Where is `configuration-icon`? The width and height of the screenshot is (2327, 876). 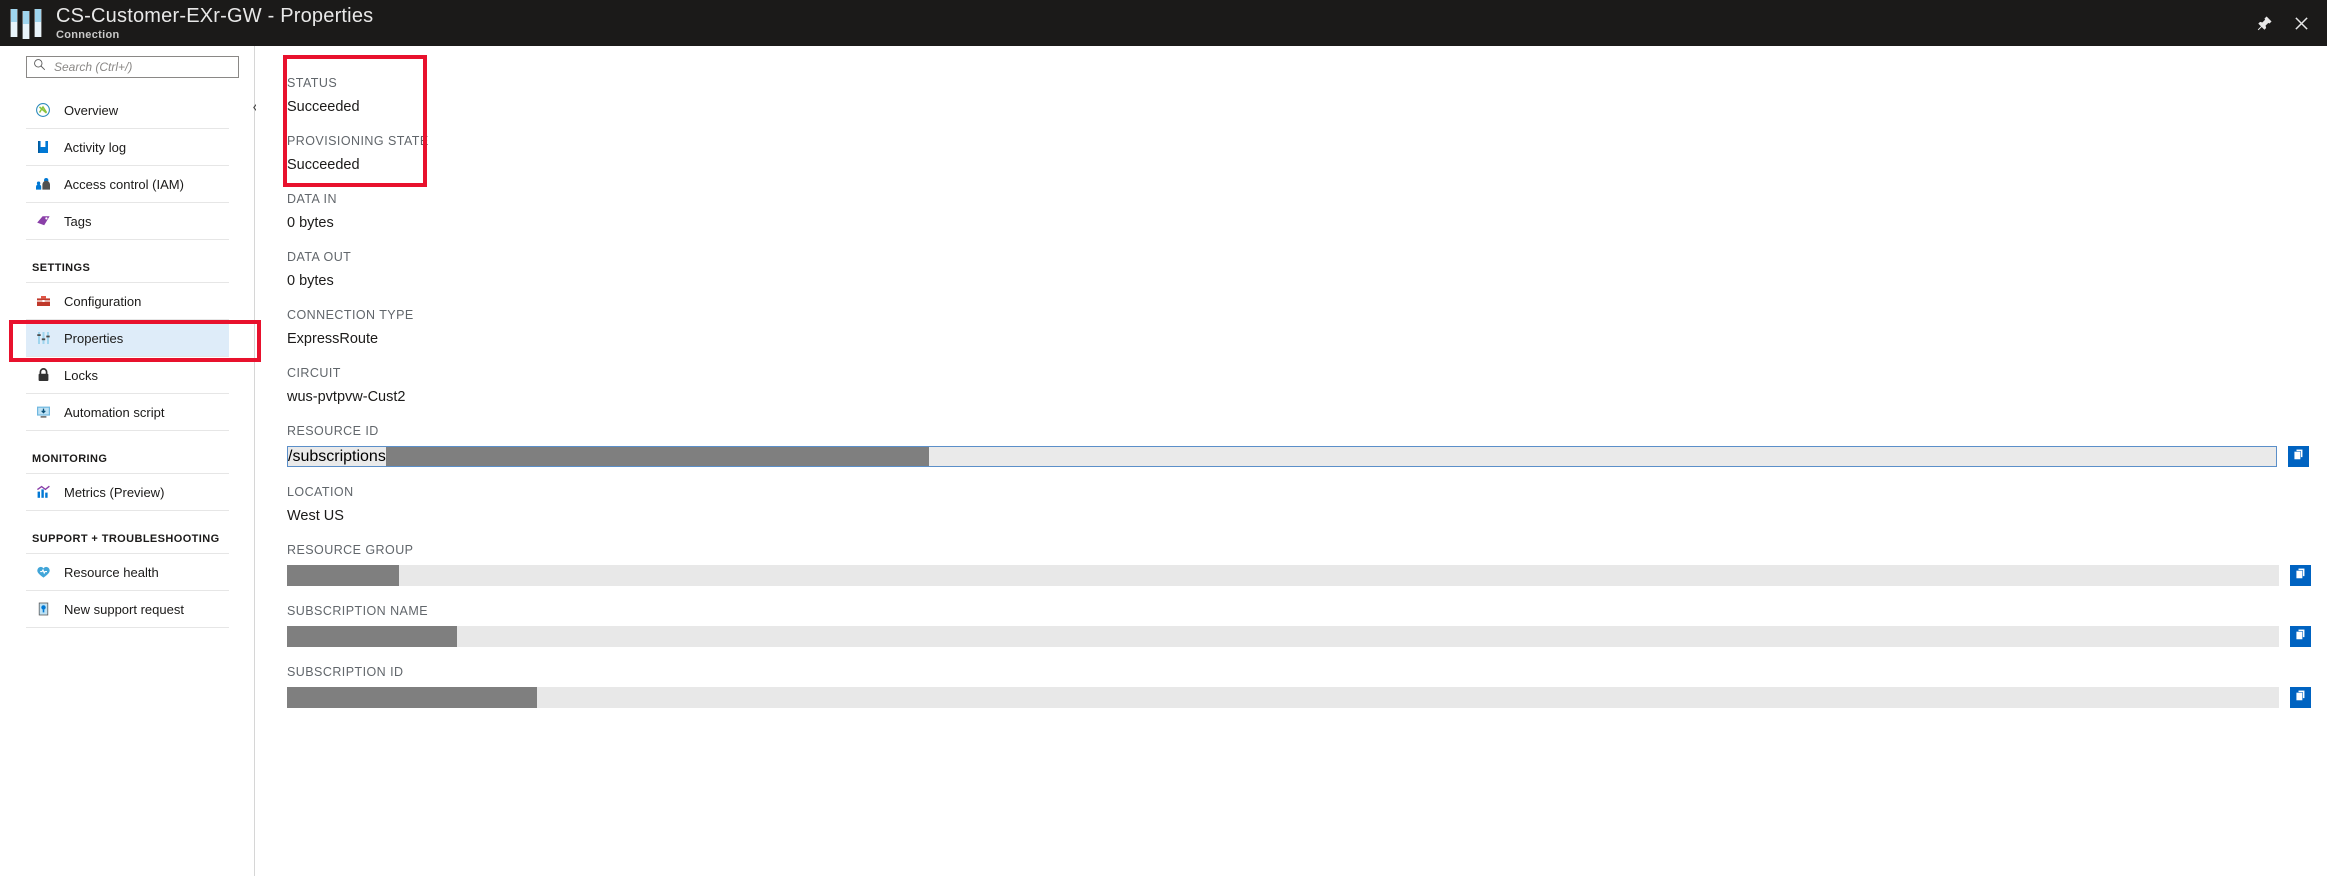 configuration-icon is located at coordinates (43, 301).